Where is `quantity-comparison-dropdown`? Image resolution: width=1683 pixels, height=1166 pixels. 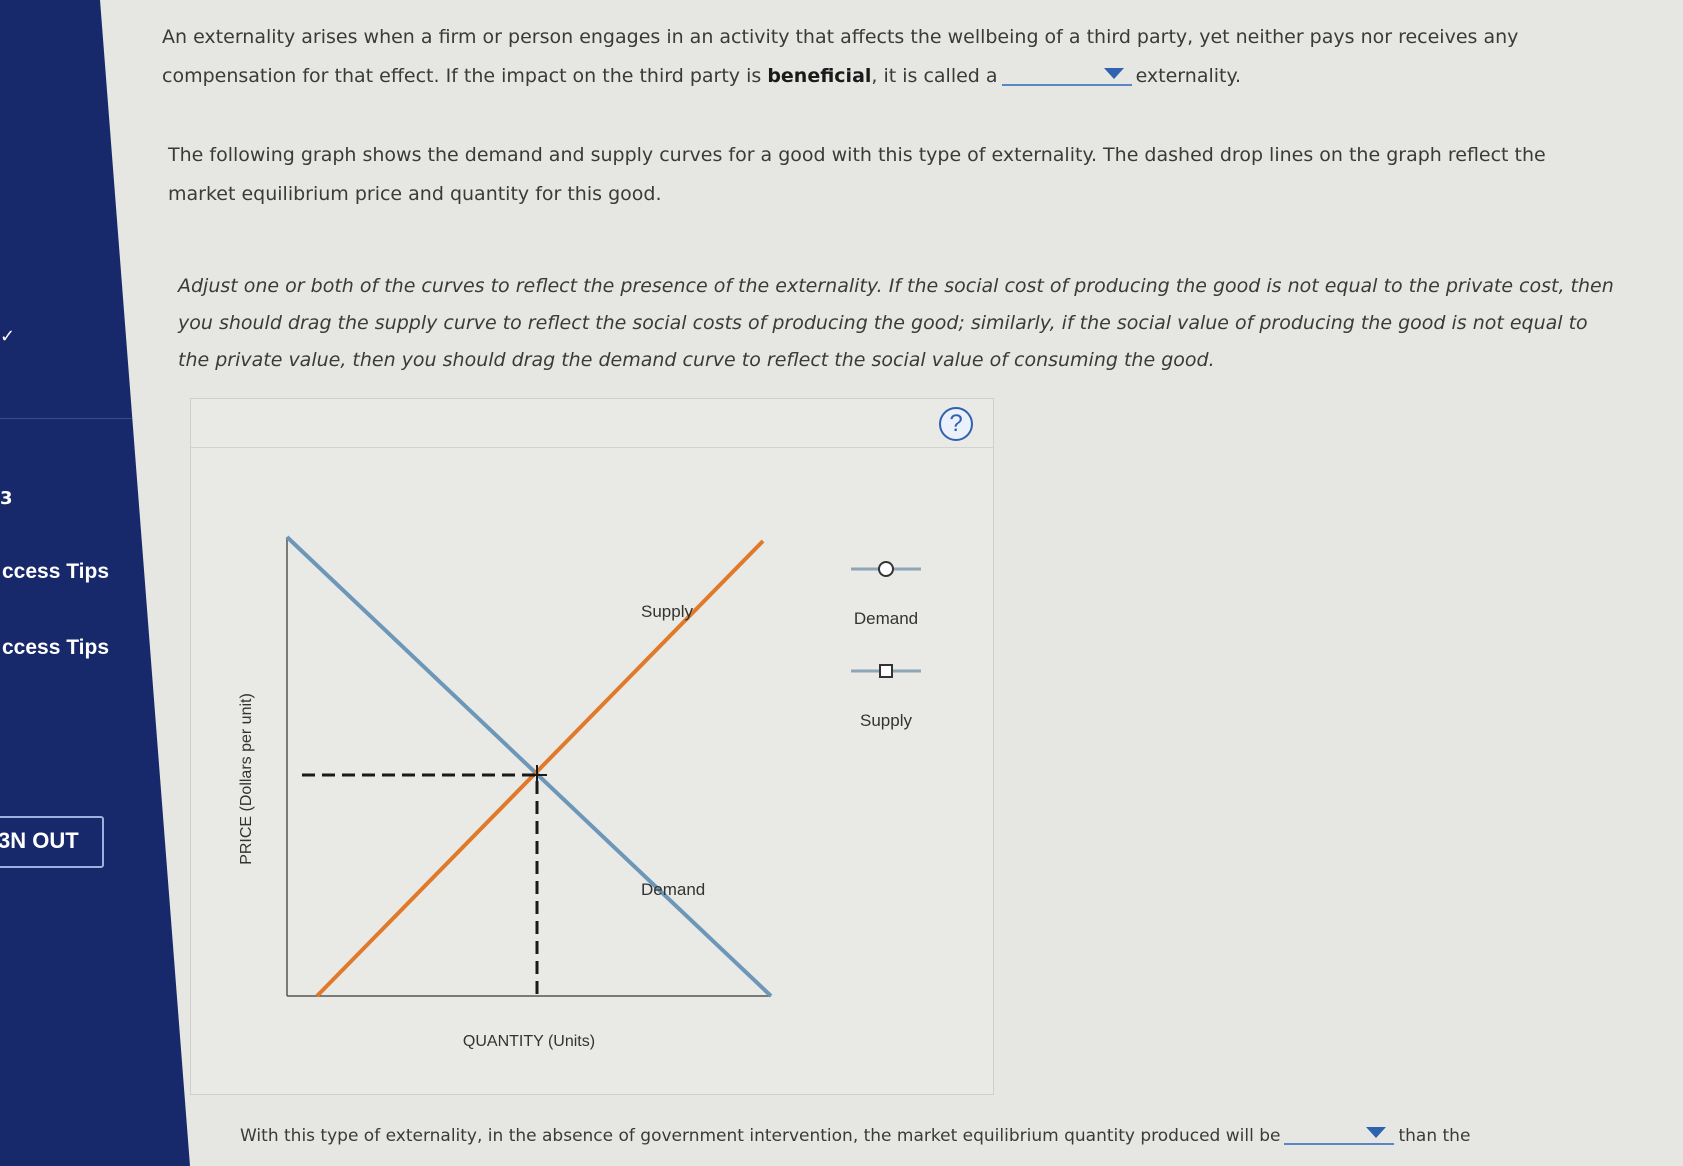 quantity-comparison-dropdown is located at coordinates (1339, 1133).